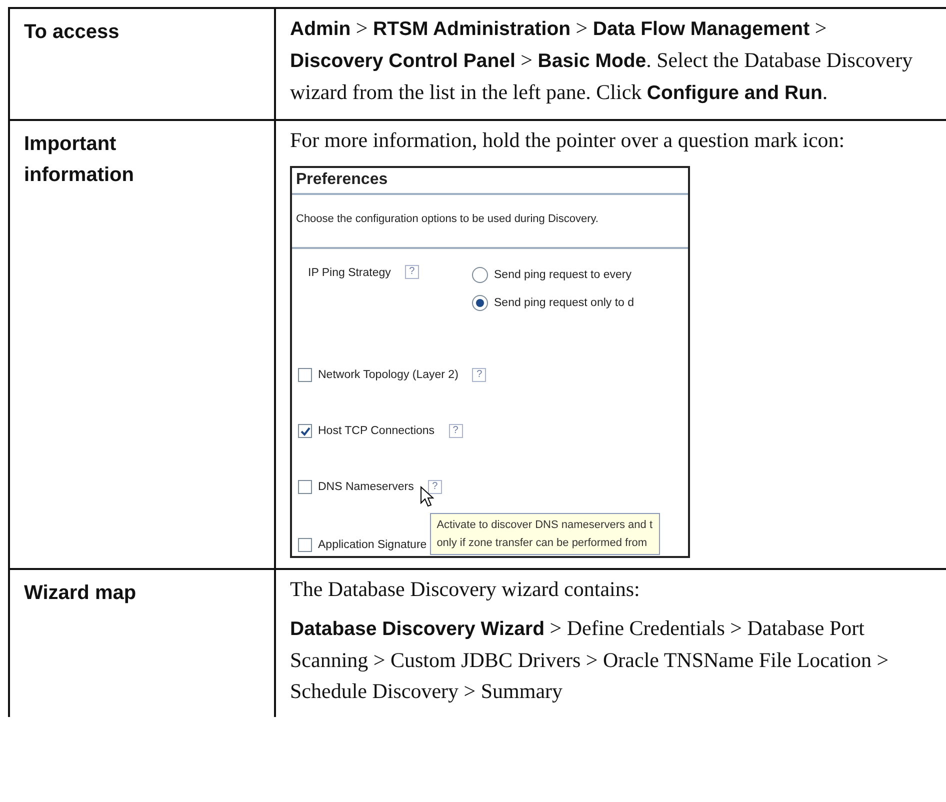  Describe the element at coordinates (342, 179) in the screenshot. I see `section-title: Preferences` at that location.